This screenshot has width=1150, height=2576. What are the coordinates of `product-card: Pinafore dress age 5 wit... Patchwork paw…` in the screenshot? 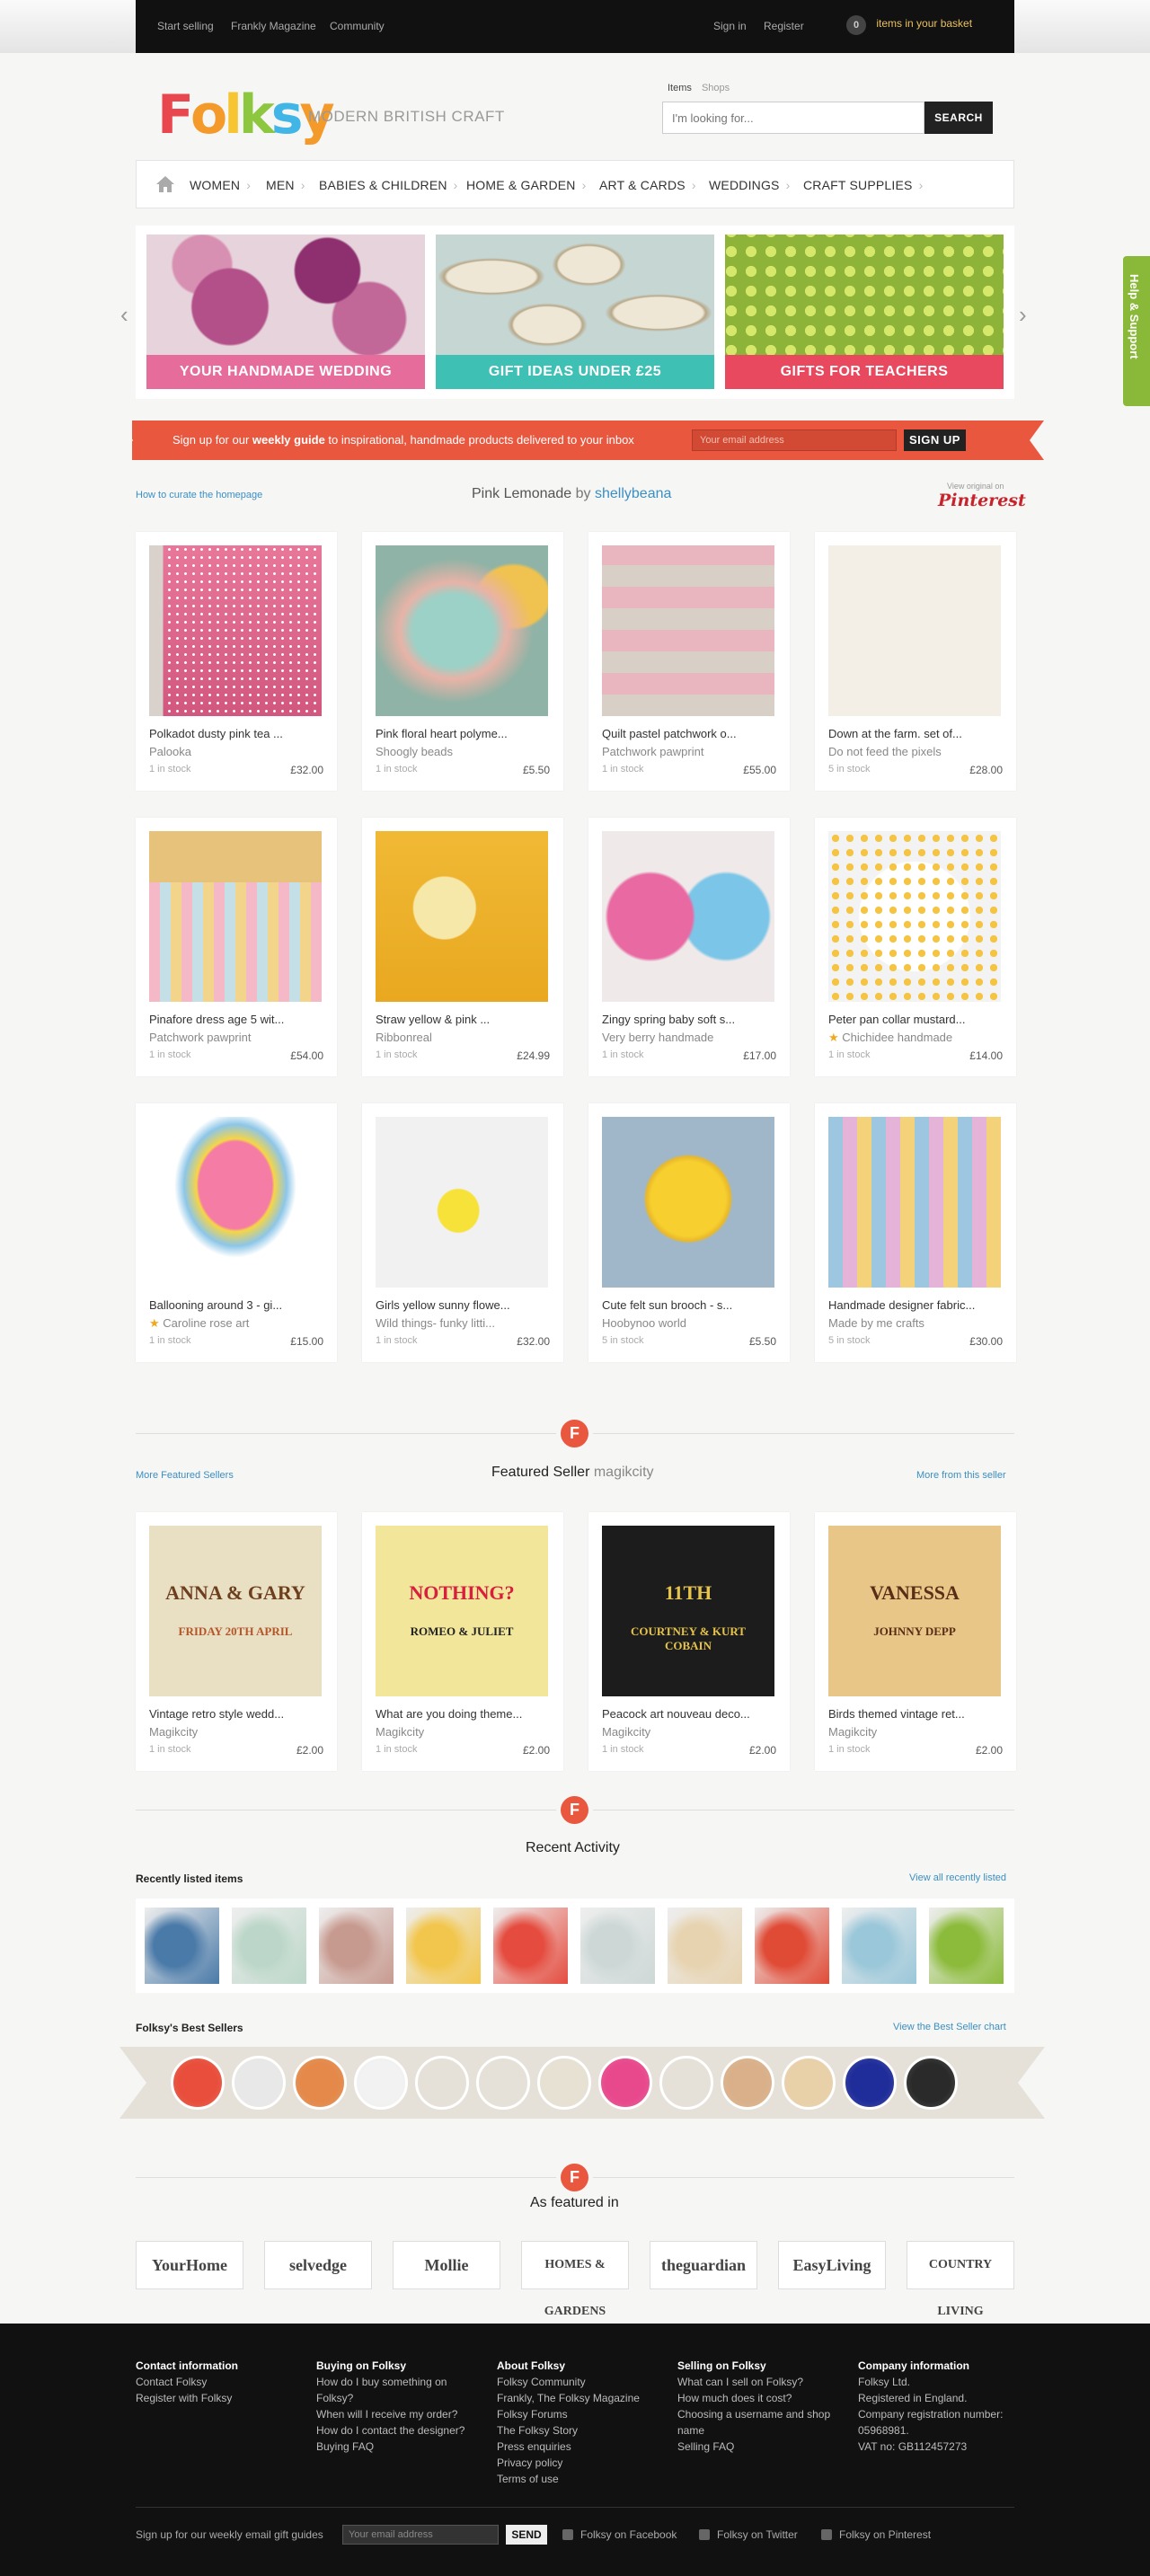 It's located at (236, 947).